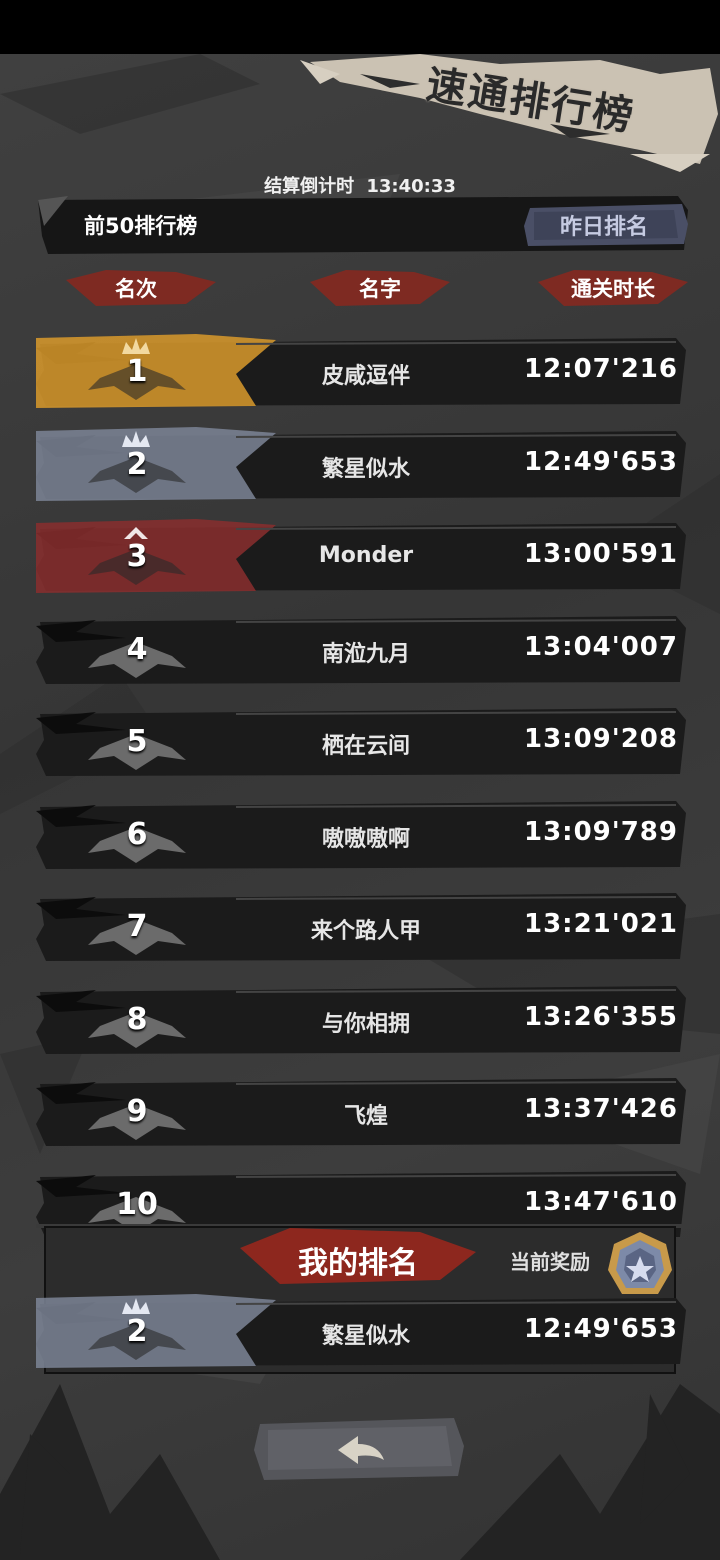 This screenshot has width=720, height=1560. What do you see at coordinates (360, 27) in the screenshot?
I see `status-bar` at bounding box center [360, 27].